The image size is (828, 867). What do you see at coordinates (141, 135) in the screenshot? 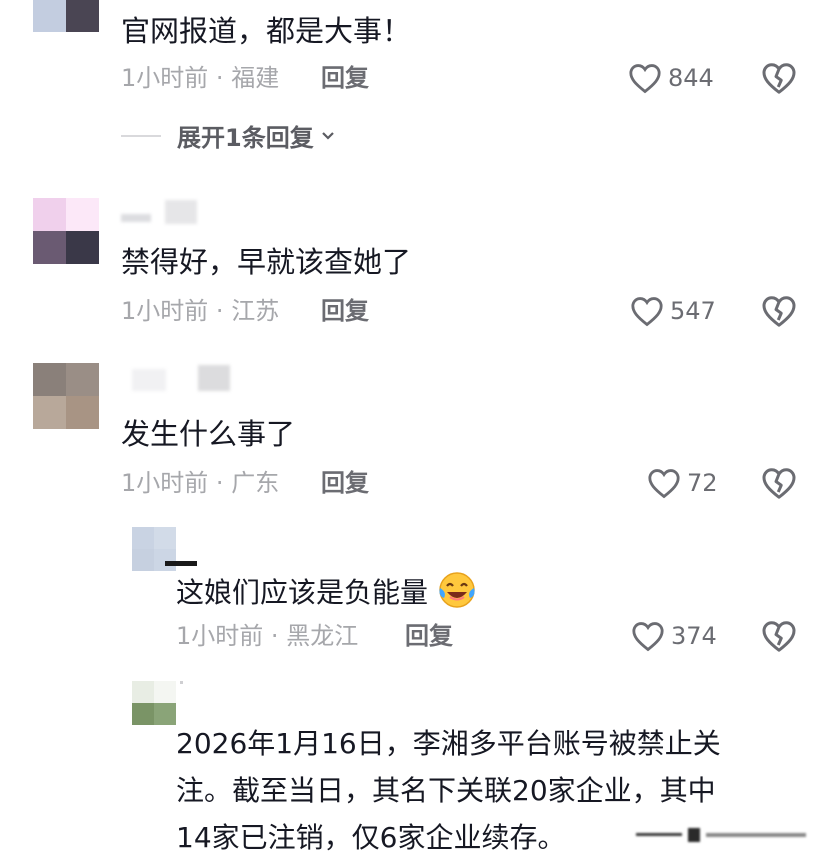
I see `divider` at bounding box center [141, 135].